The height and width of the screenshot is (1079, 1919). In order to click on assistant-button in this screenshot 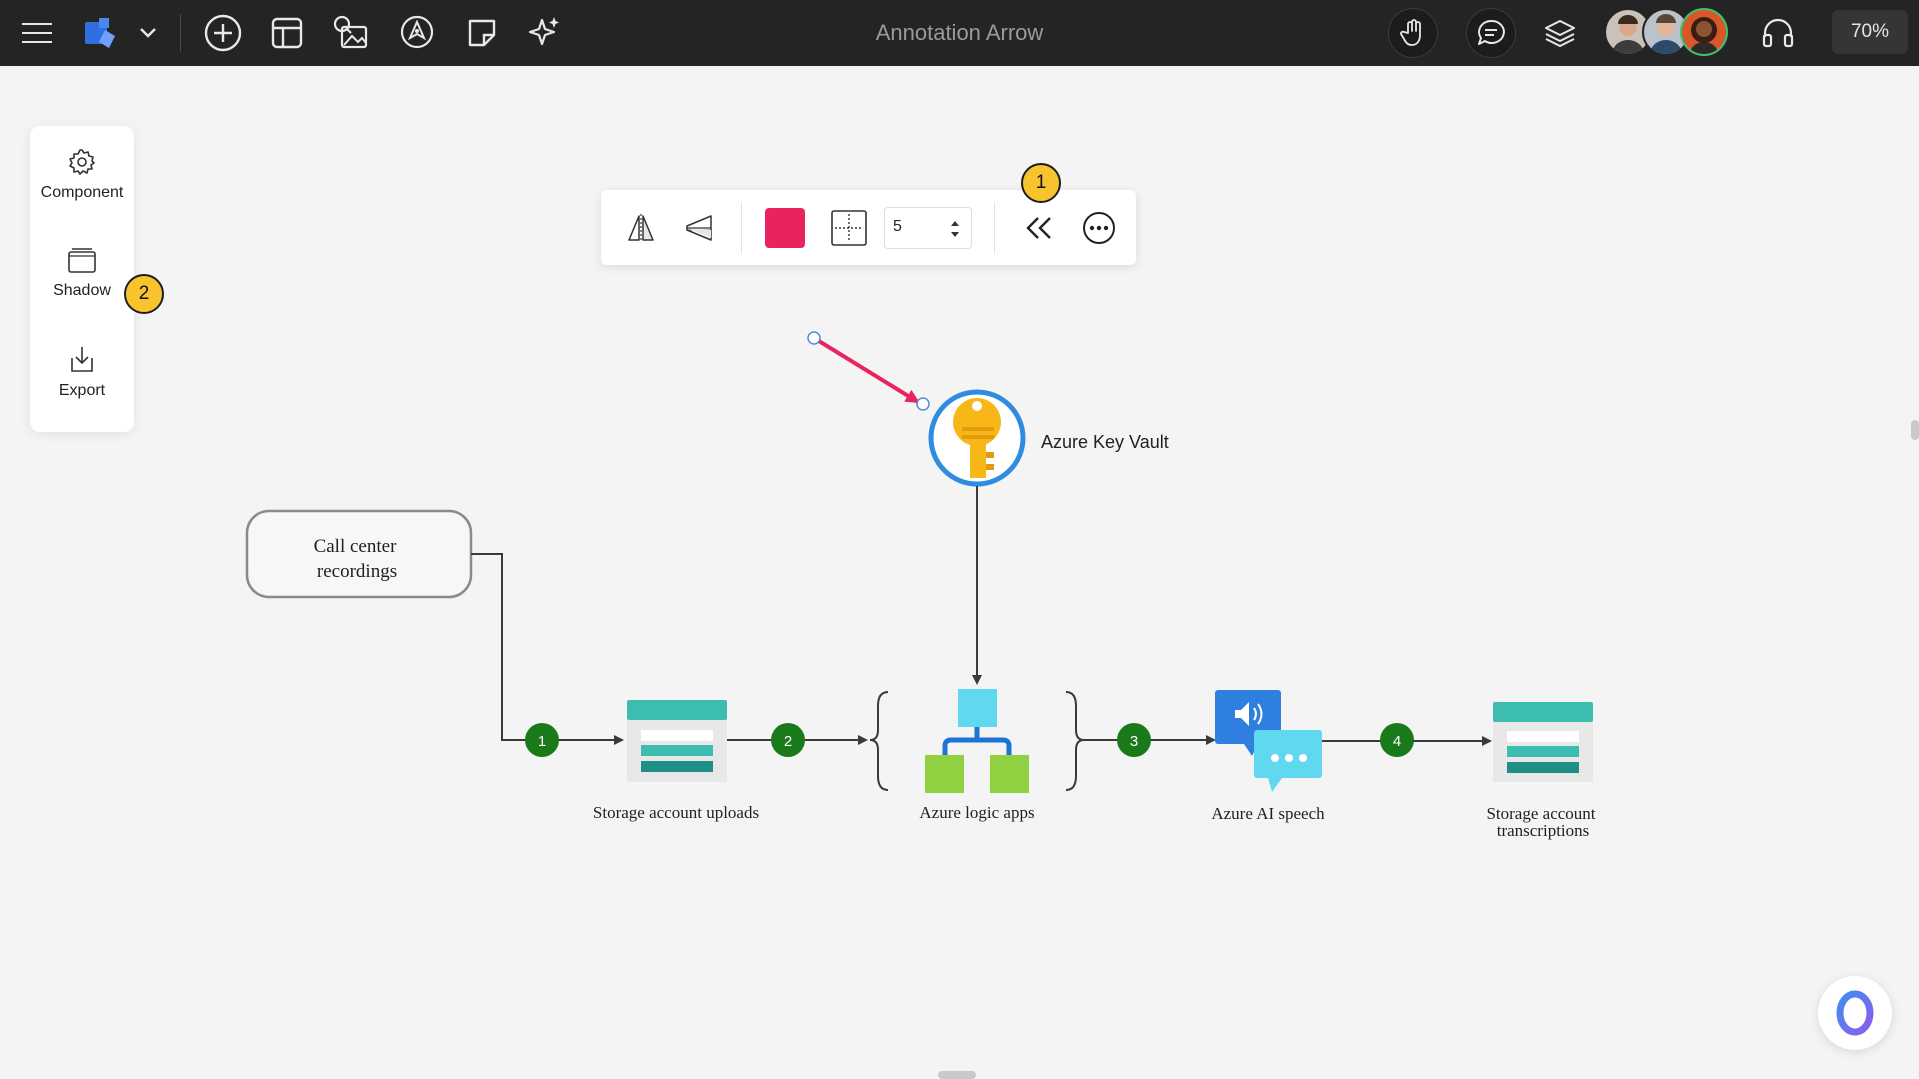, I will do `click(1855, 1013)`.